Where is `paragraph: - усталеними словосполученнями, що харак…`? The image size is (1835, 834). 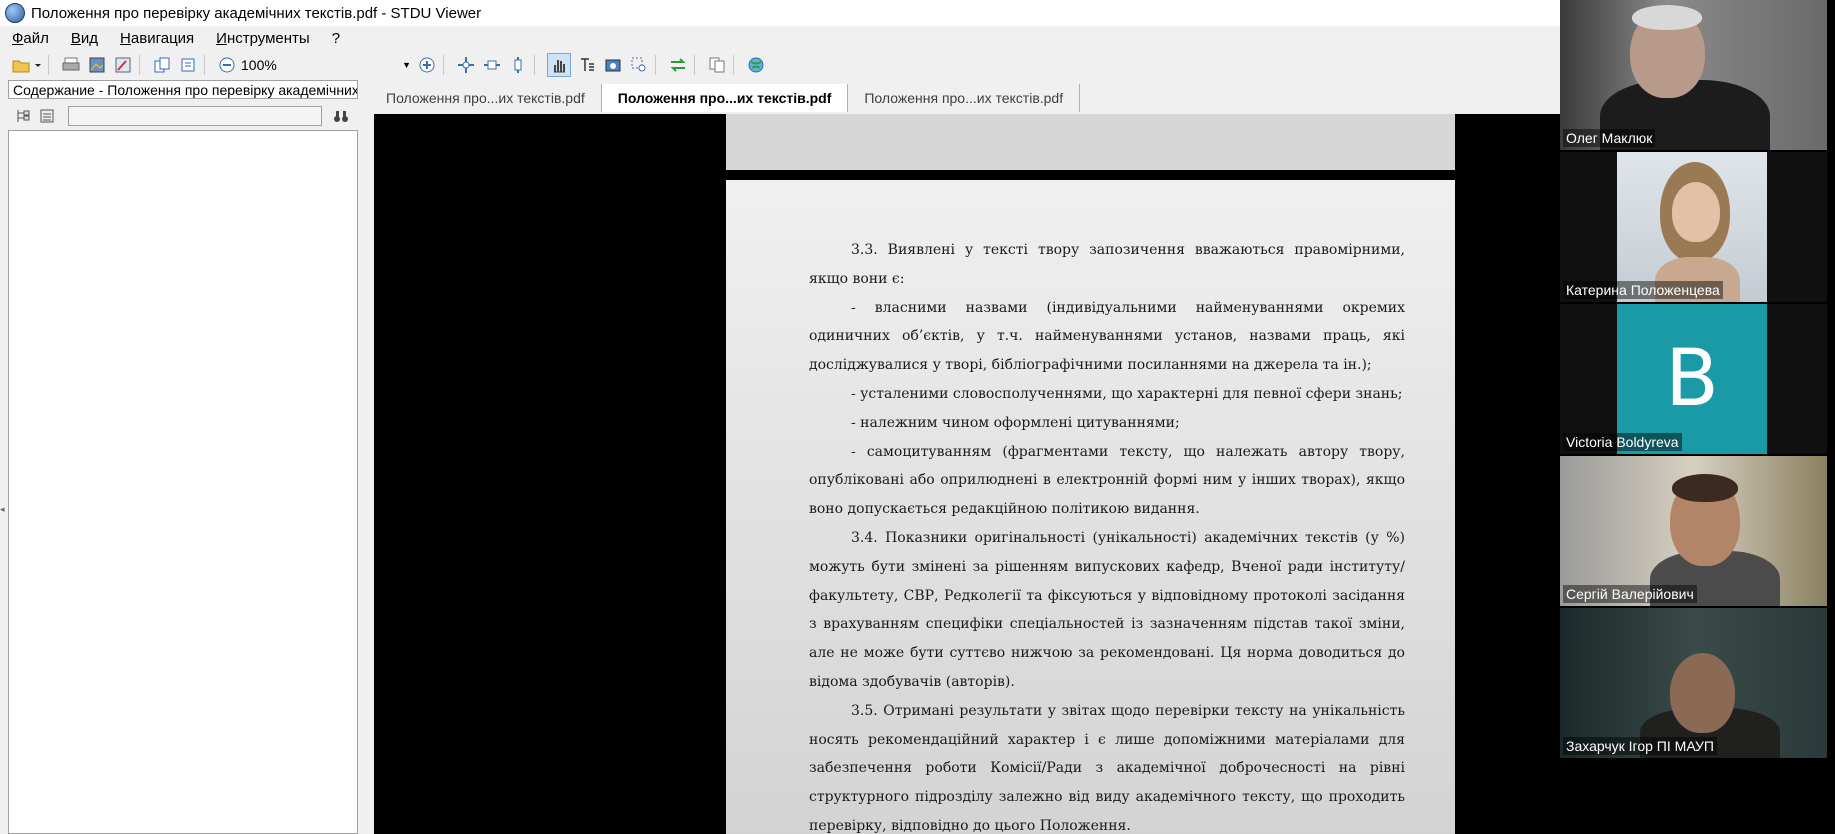
paragraph: - усталеними словосполученнями, що харак… is located at coordinates (1127, 393).